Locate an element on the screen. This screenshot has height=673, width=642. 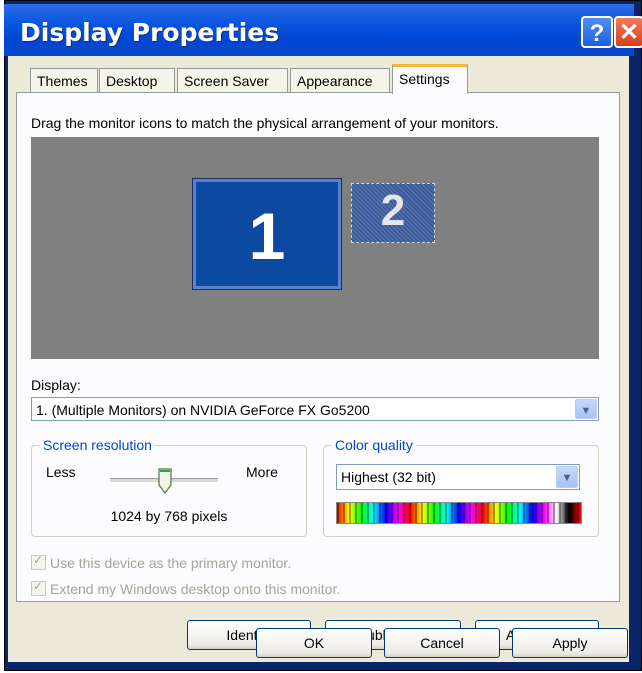
color-quality-title: Color quality is located at coordinates (374, 445).